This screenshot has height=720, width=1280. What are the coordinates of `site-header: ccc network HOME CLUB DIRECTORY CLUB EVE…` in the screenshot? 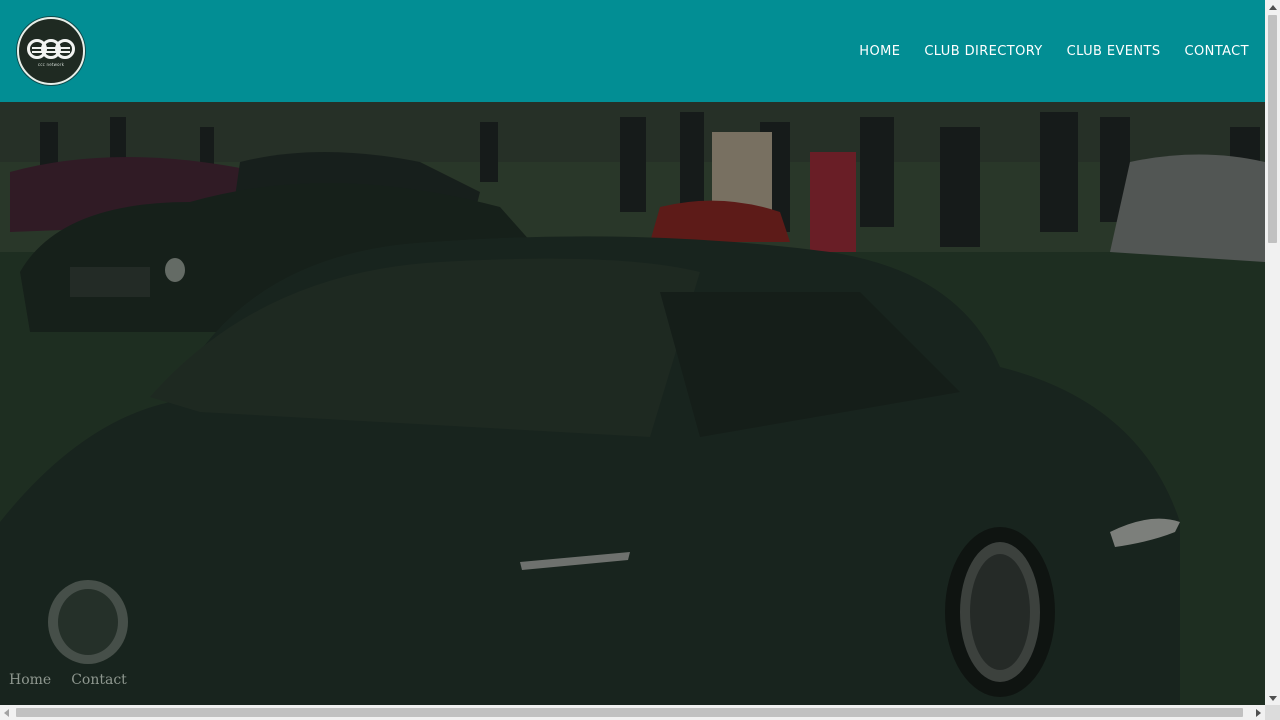 It's located at (632, 51).